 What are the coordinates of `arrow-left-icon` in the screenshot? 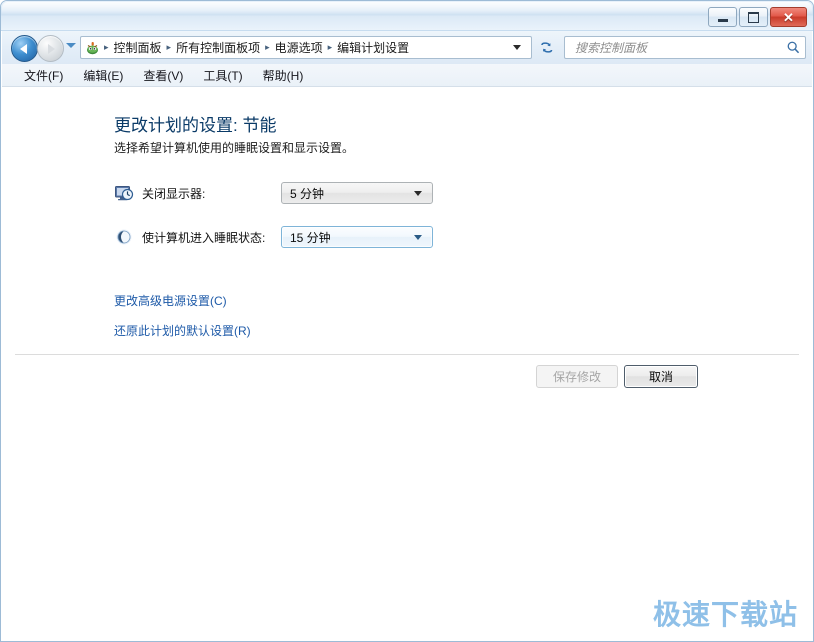 It's located at (23, 48).